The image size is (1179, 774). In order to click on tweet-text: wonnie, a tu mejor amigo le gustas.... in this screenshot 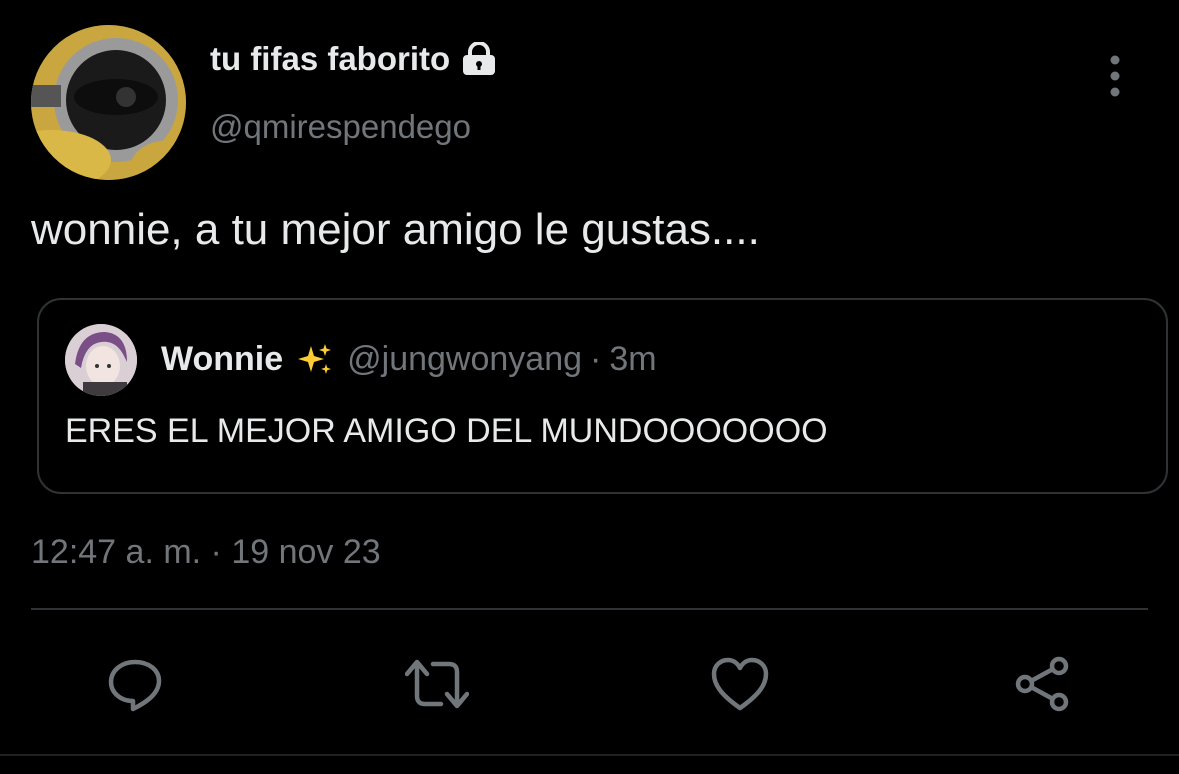, I will do `click(395, 229)`.